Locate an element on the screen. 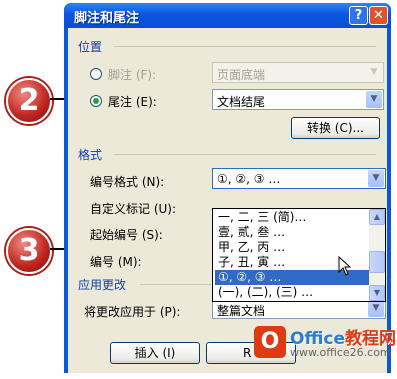 The image size is (397, 379). custom-mark-label: 自定义标记 (U): is located at coordinates (133, 209).